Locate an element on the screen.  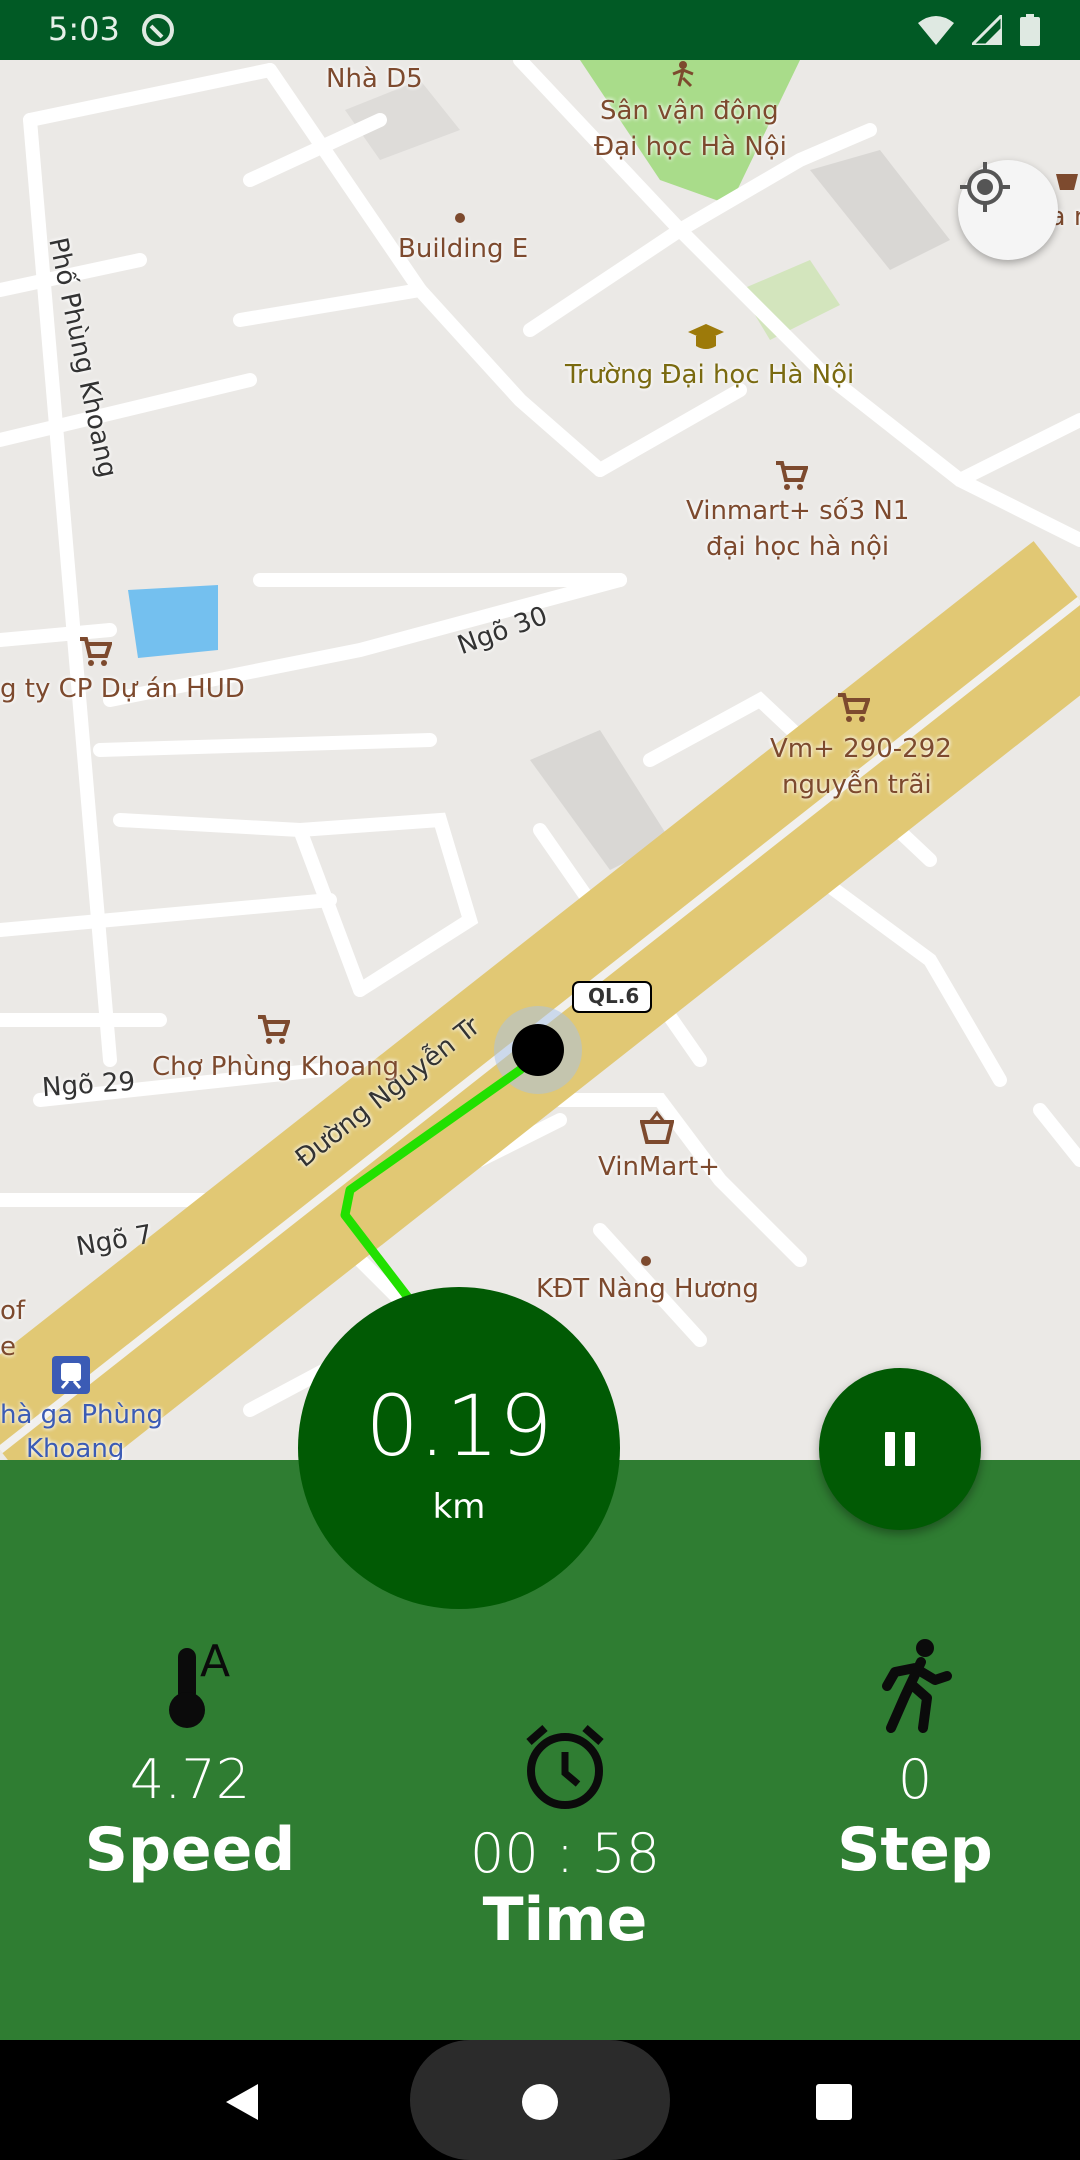
time-label: Time is located at coordinates (565, 1920).